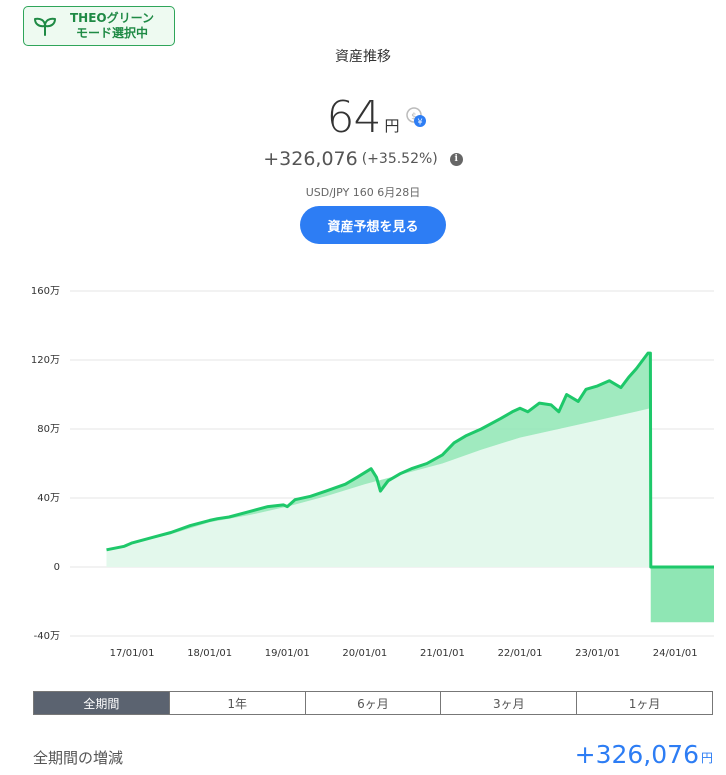  I want to click on badge-line1: THEOグリーン, so click(112, 18).